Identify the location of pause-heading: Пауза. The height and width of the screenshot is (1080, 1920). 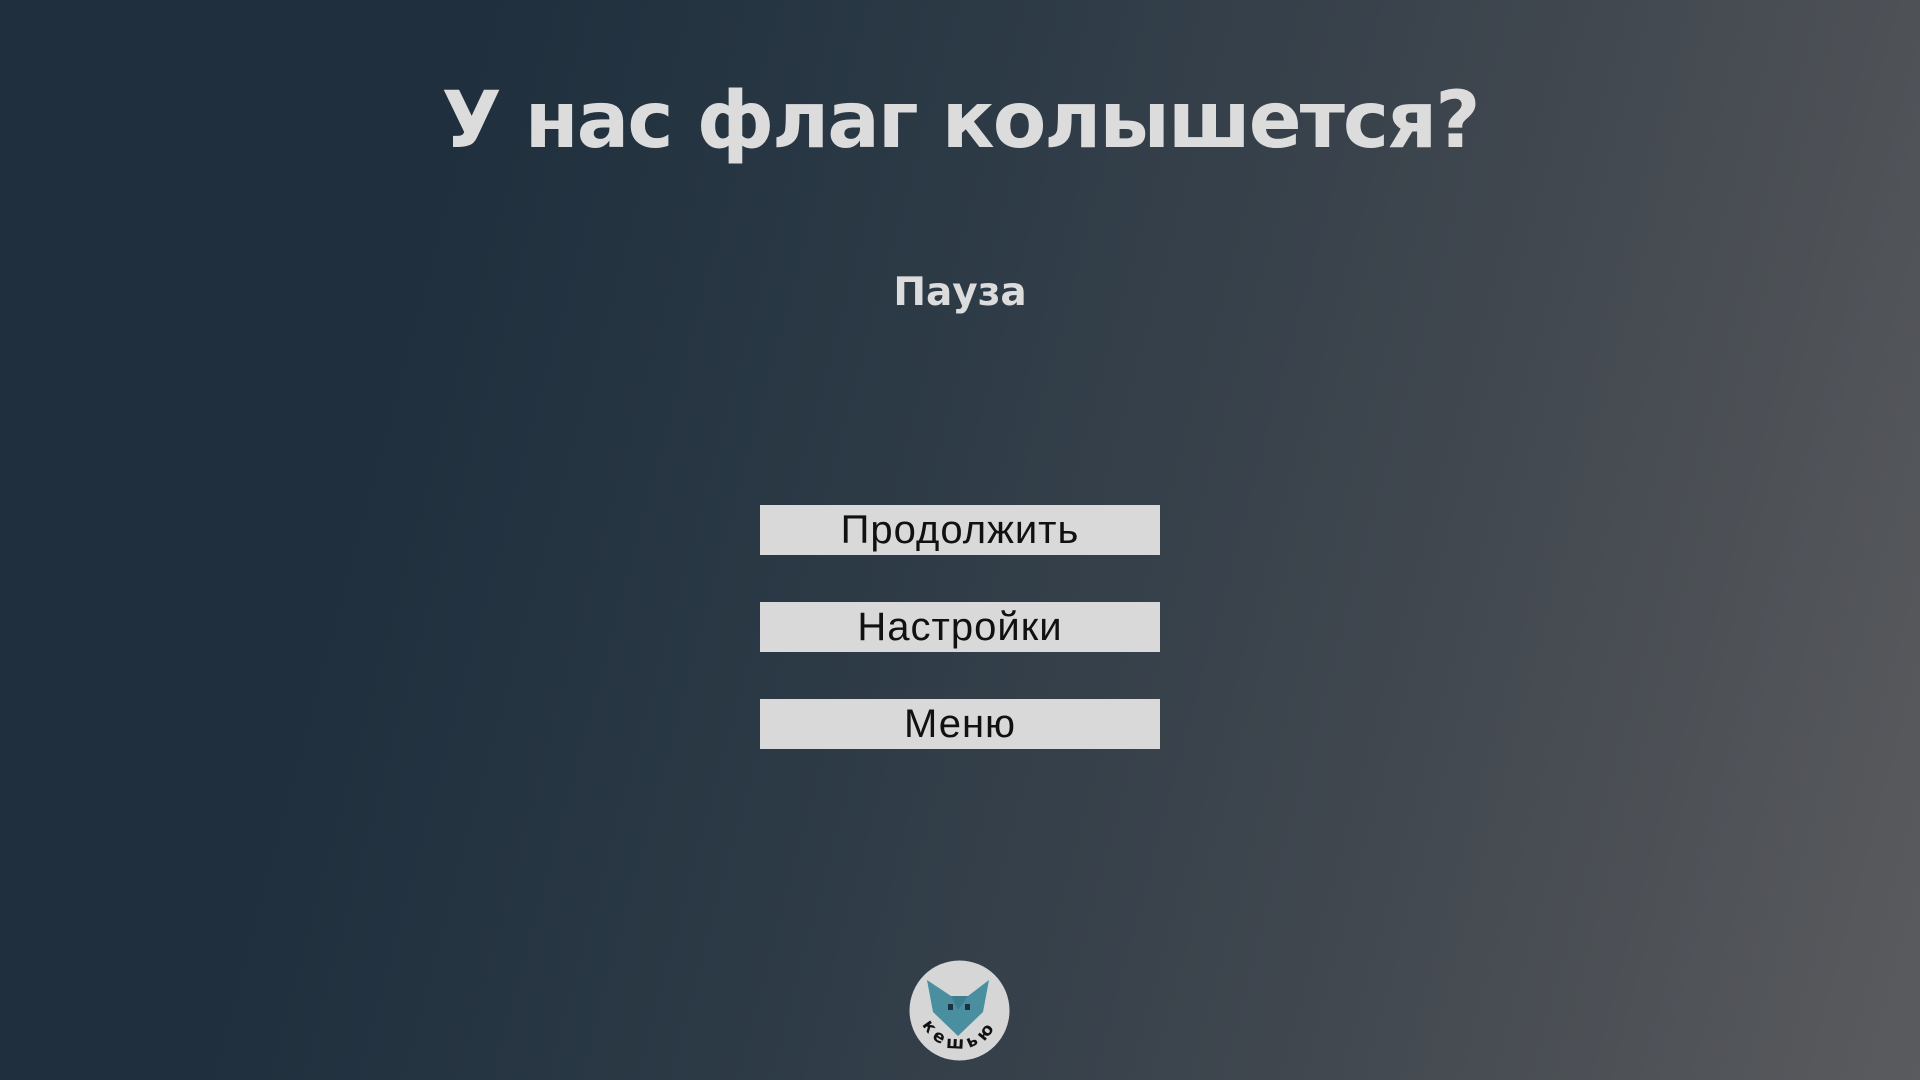
(960, 292).